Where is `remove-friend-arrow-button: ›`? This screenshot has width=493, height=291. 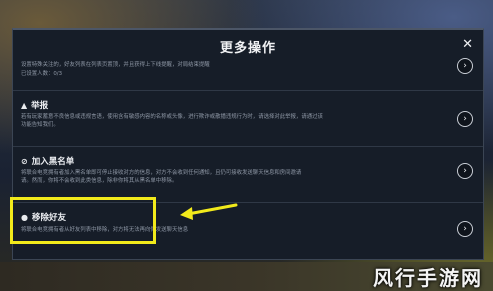
remove-friend-arrow-button: › is located at coordinates (465, 229).